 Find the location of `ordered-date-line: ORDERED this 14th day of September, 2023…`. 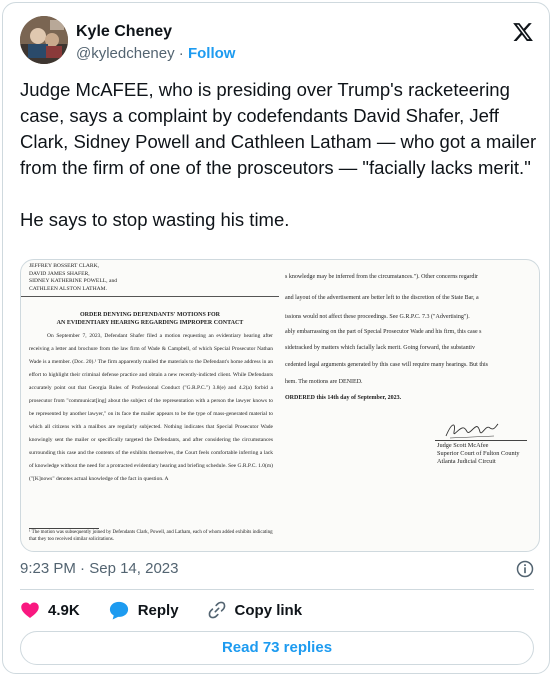

ordered-date-line: ORDERED this 14th day of September, 2023… is located at coordinates (343, 398).